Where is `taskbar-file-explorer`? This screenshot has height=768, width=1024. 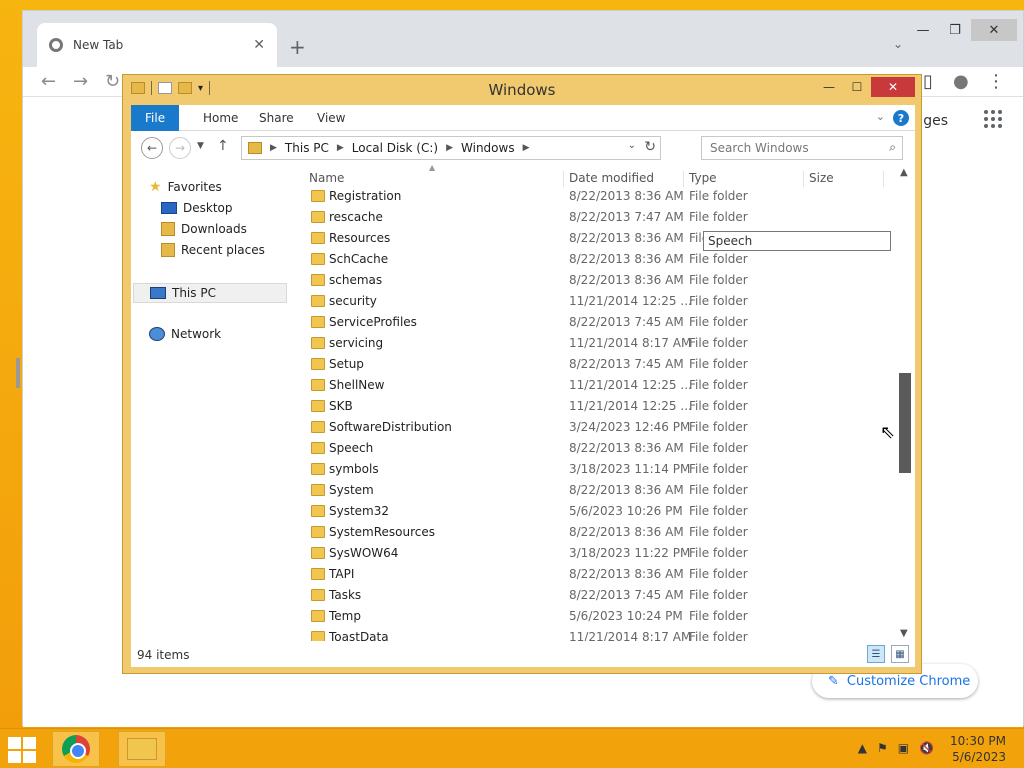
taskbar-file-explorer is located at coordinates (142, 749).